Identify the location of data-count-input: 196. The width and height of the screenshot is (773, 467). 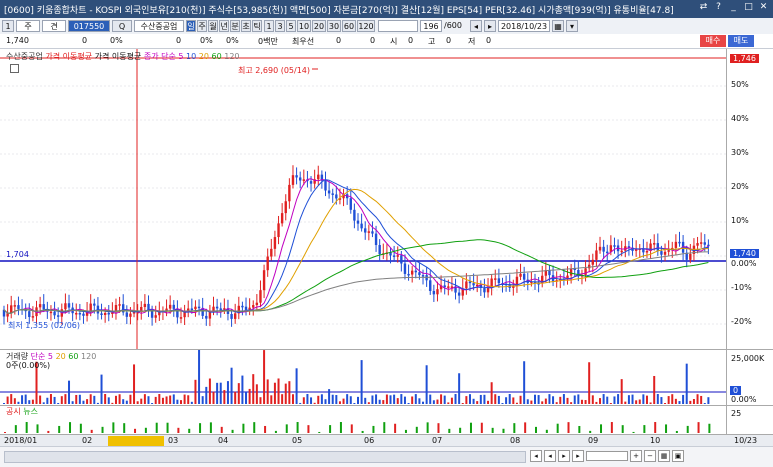
(431, 26).